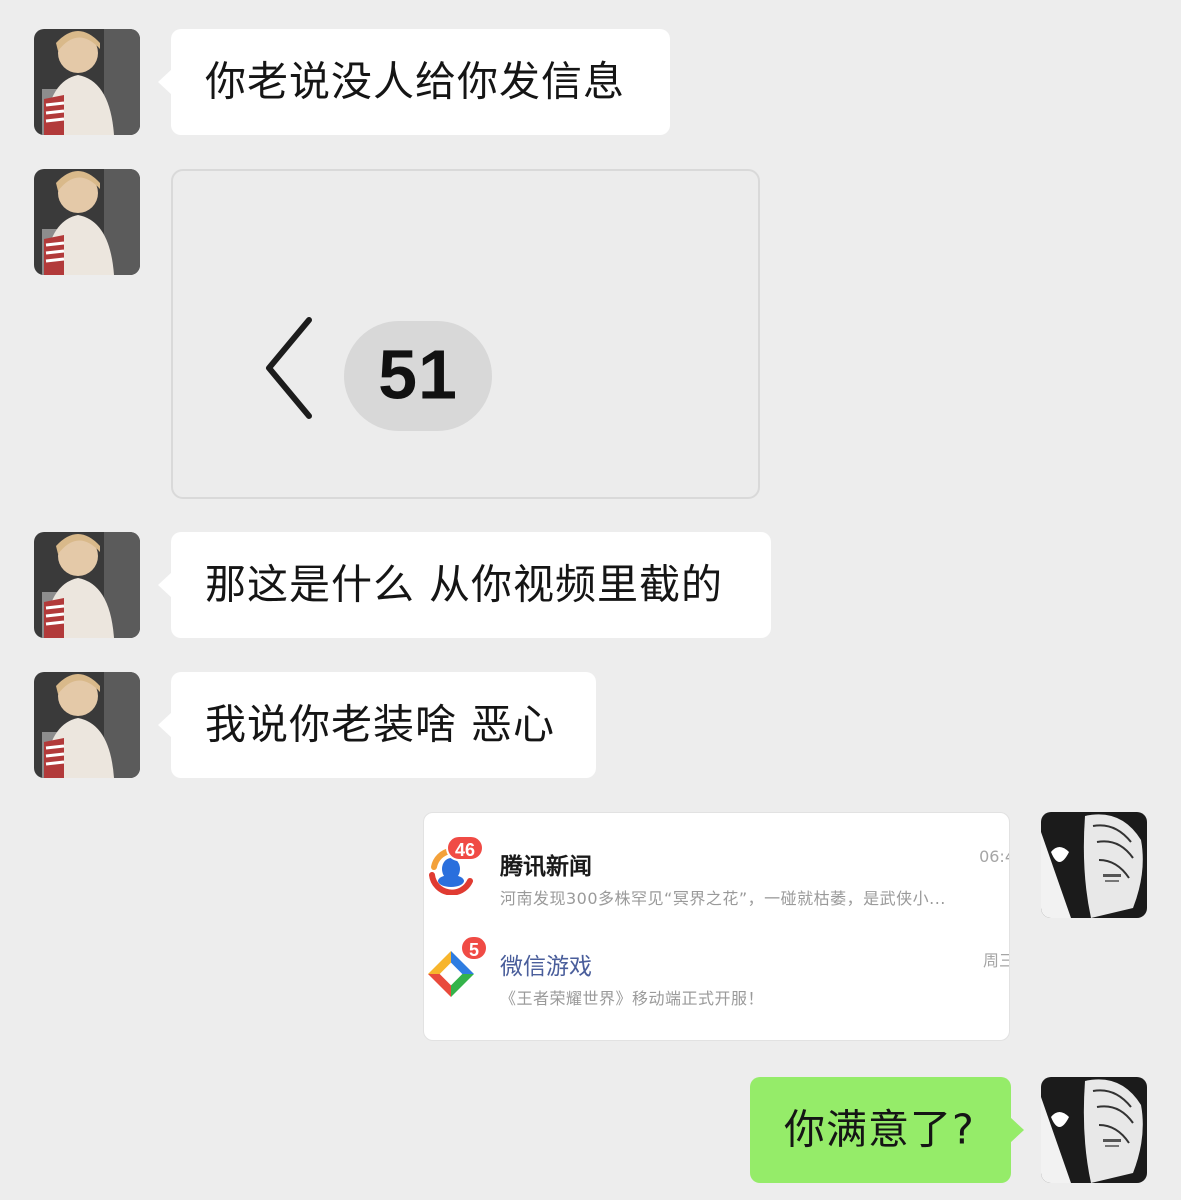 This screenshot has width=1181, height=1200. I want to click on notification-time: 周三, so click(995, 960).